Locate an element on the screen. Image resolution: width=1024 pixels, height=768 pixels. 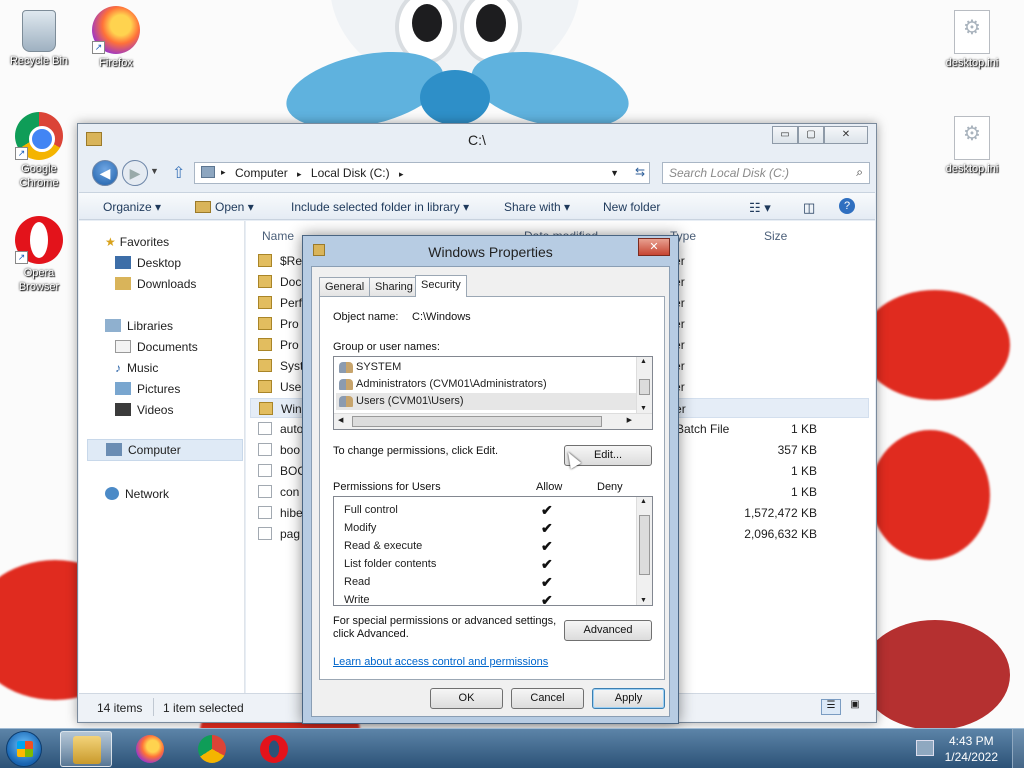
permissions-scrollbar: ▲ ▼ is located at coordinates (644, 551).